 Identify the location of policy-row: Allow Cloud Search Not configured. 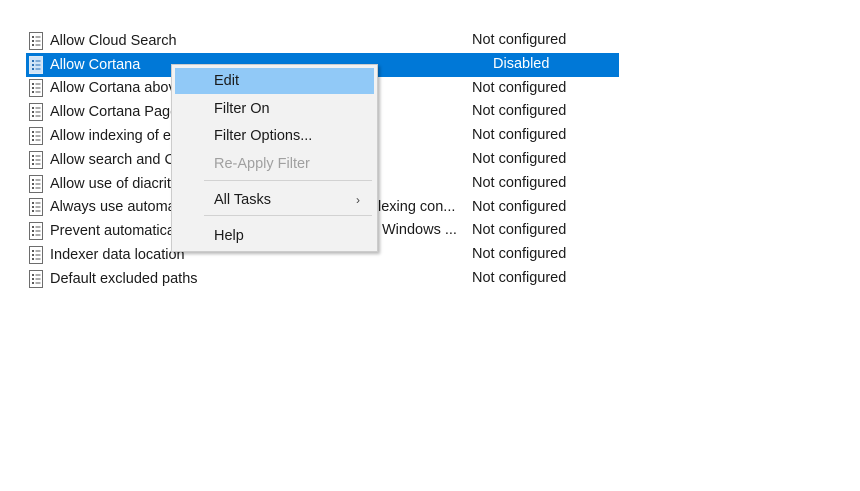
(322, 41).